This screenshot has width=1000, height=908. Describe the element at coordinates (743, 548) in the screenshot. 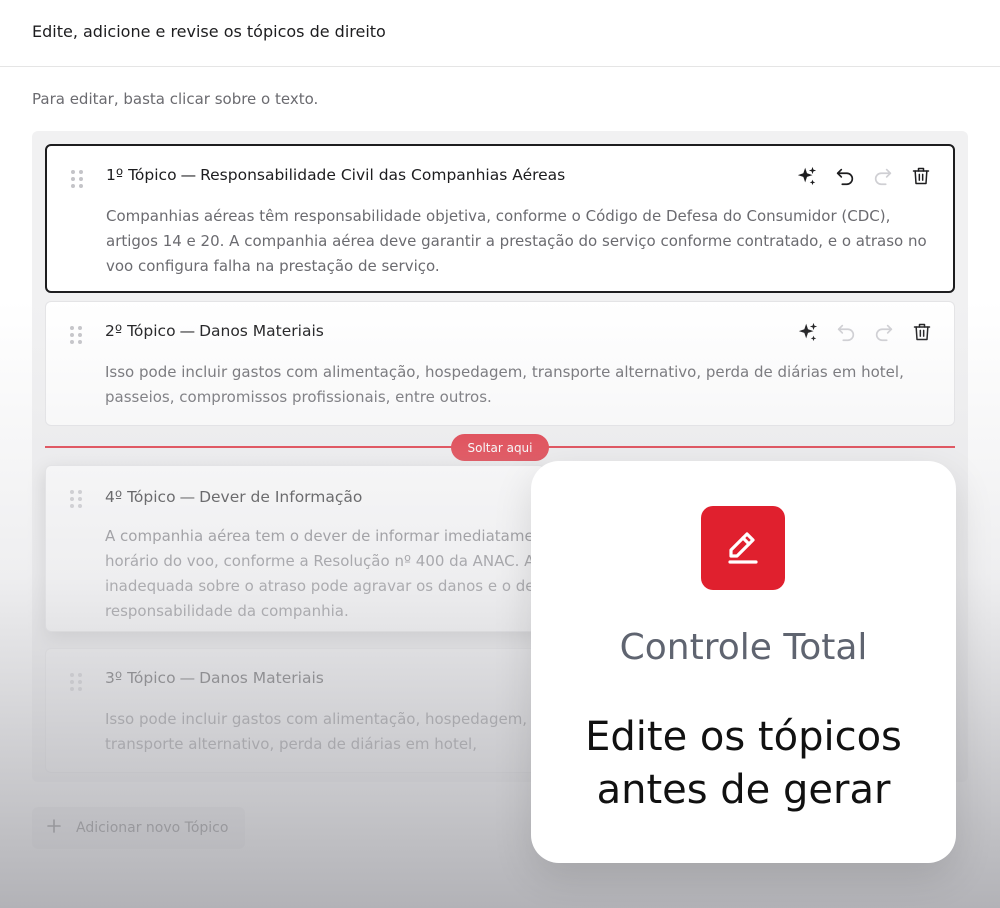

I see `edit-pencil-icon` at that location.